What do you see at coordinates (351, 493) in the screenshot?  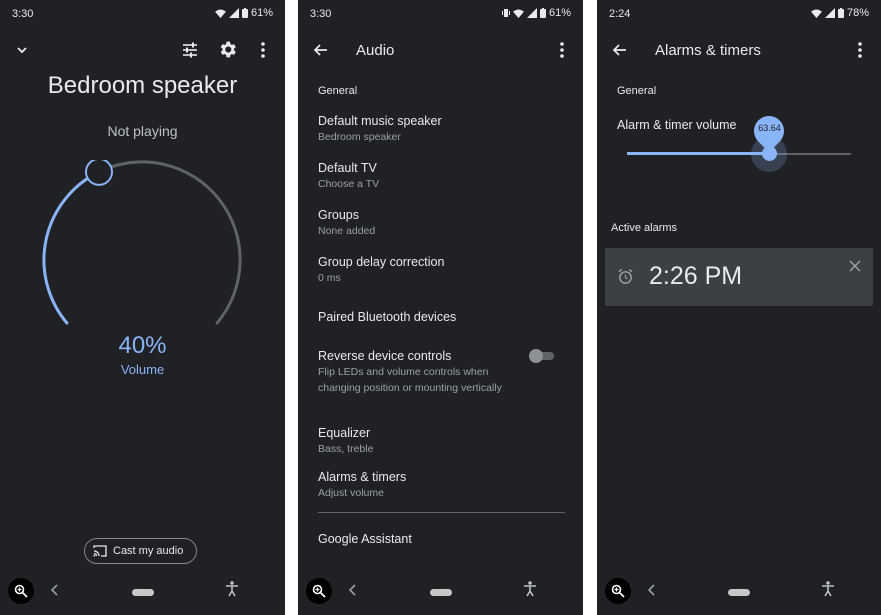 I see `setting-subtitle: Adjust volume` at bounding box center [351, 493].